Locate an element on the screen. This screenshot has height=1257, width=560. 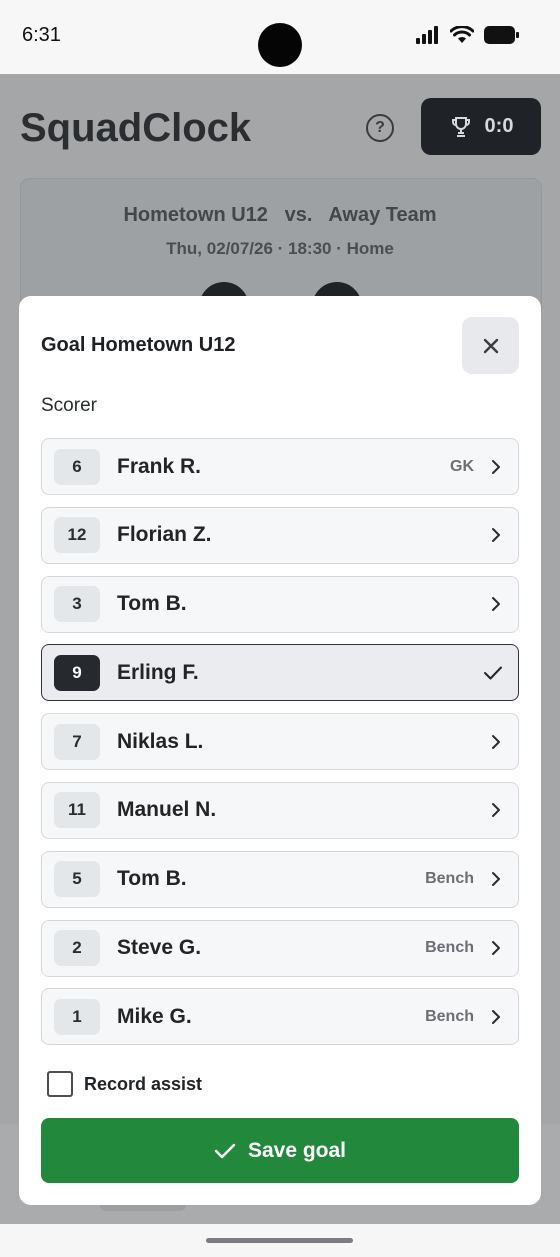
player-name: Mike G. is located at coordinates (154, 1016).